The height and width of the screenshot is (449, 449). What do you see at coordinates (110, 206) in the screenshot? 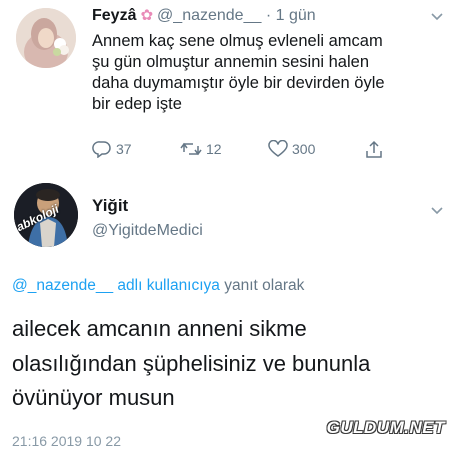
I see `tweet2-author-name: Yiğit` at bounding box center [110, 206].